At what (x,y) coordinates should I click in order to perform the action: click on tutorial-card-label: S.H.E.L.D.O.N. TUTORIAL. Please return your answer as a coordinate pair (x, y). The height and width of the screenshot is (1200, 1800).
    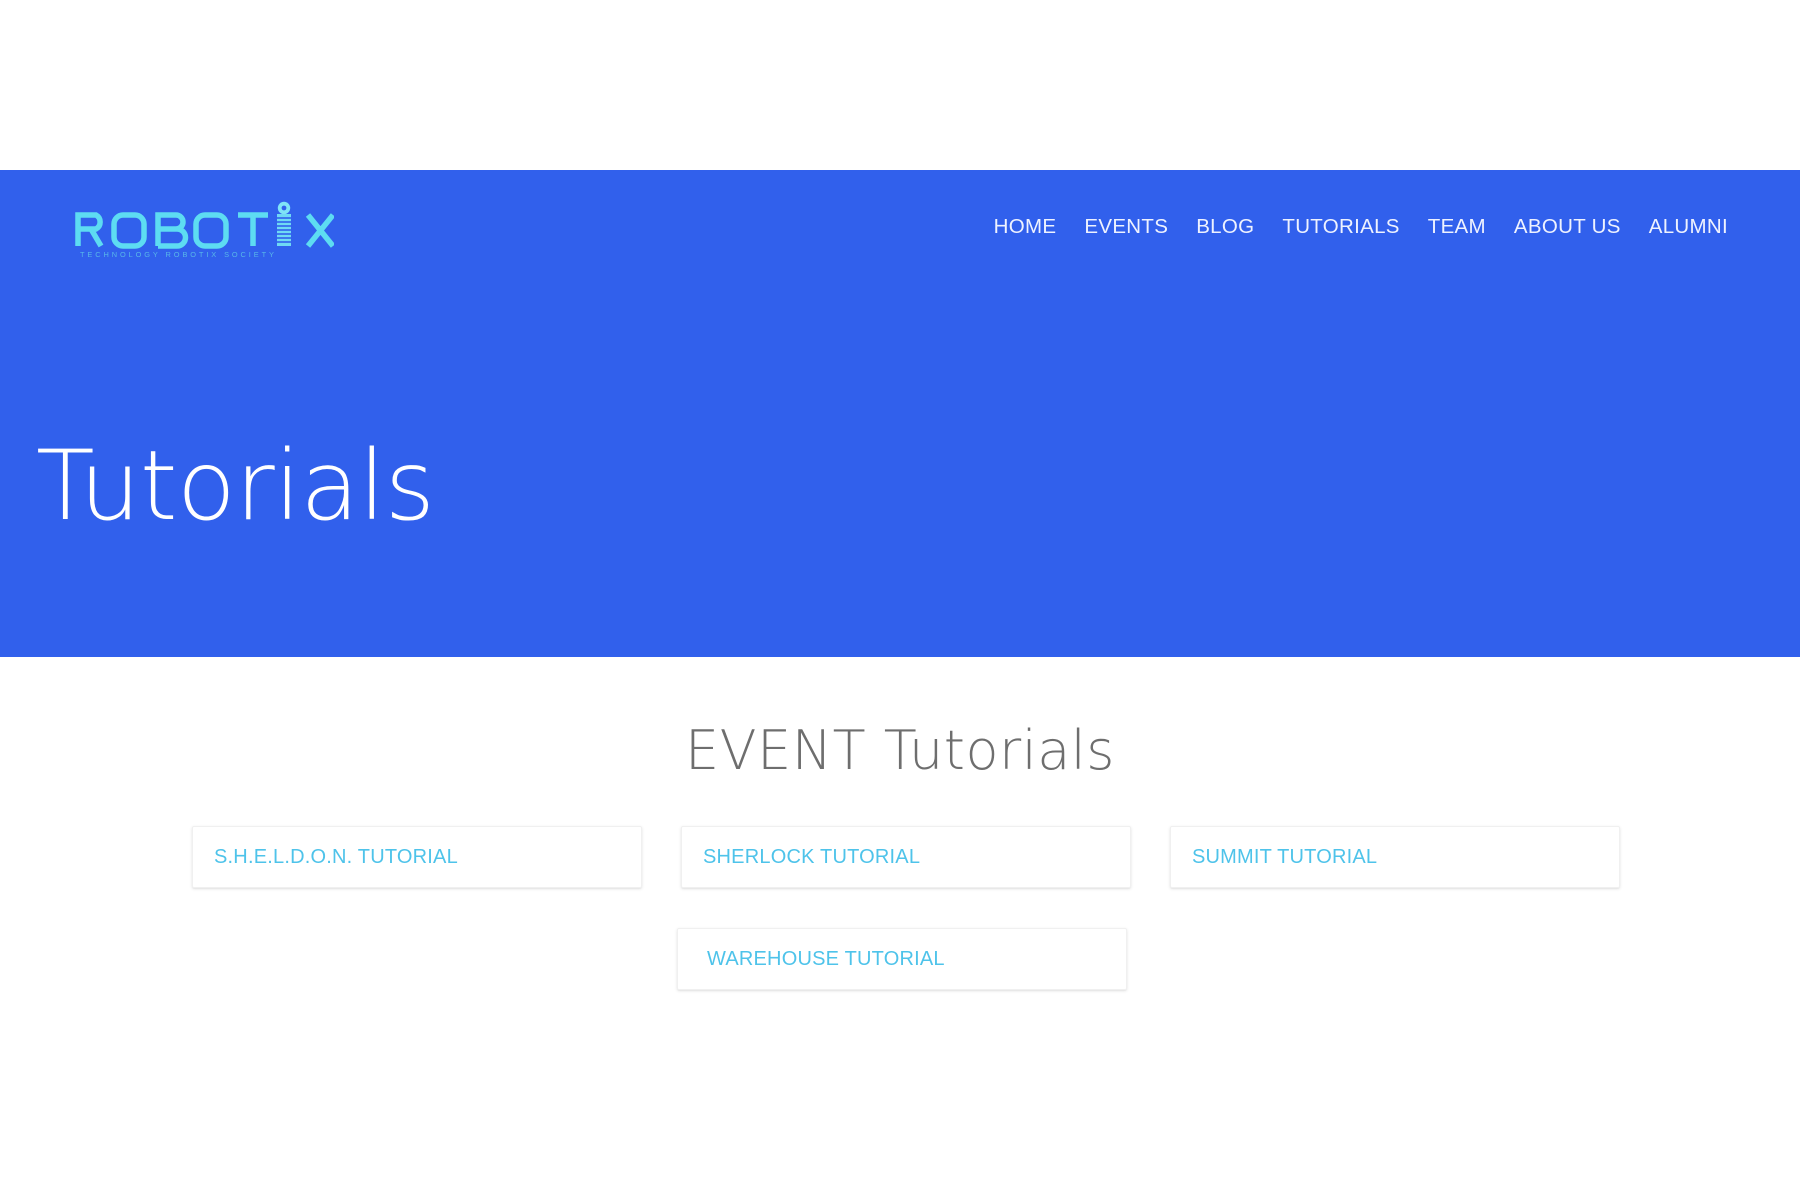
    Looking at the image, I should click on (336, 856).